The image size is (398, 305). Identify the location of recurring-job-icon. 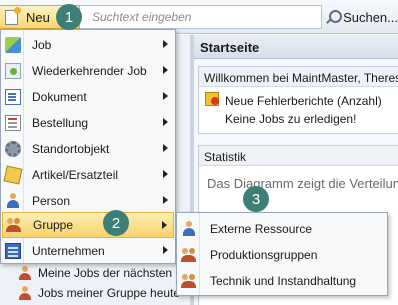
(13, 71).